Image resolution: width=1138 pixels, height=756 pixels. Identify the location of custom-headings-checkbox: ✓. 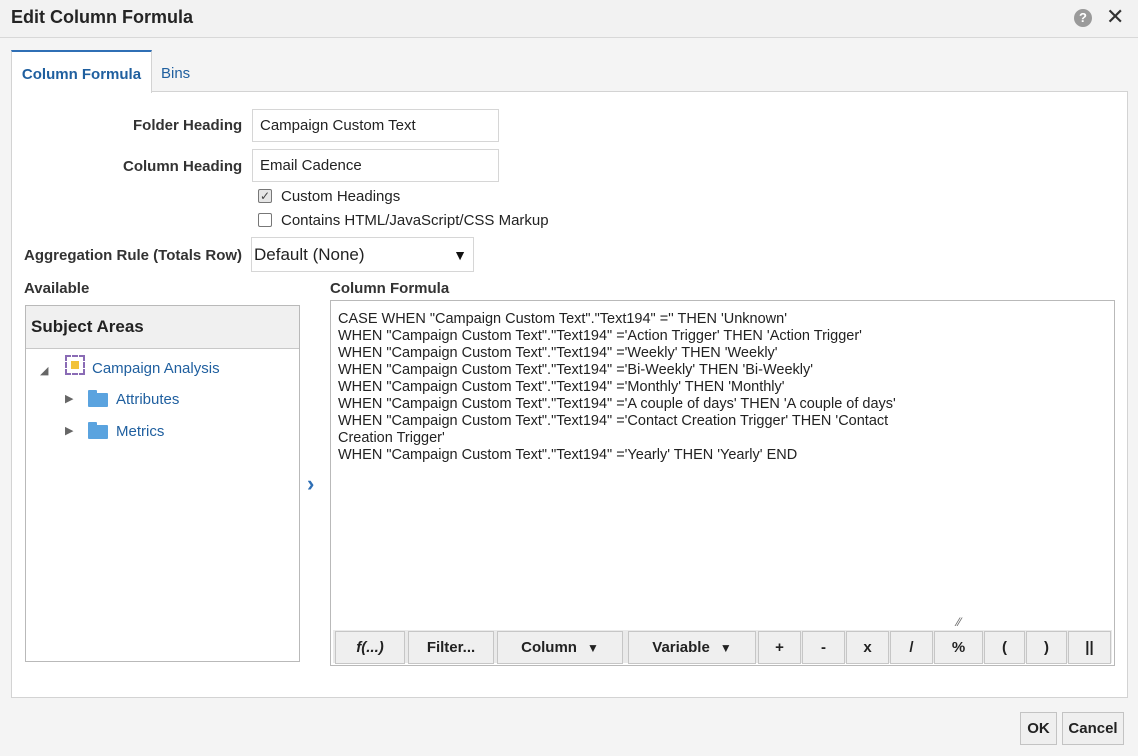
(265, 196).